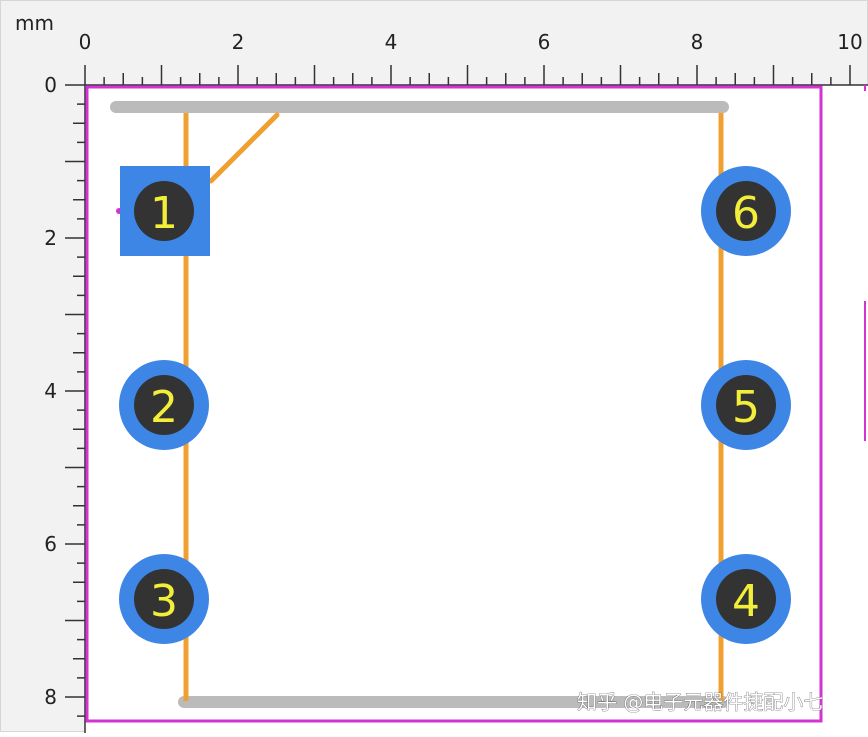 The width and height of the screenshot is (868, 737). I want to click on pad-number: 3, so click(164, 601).